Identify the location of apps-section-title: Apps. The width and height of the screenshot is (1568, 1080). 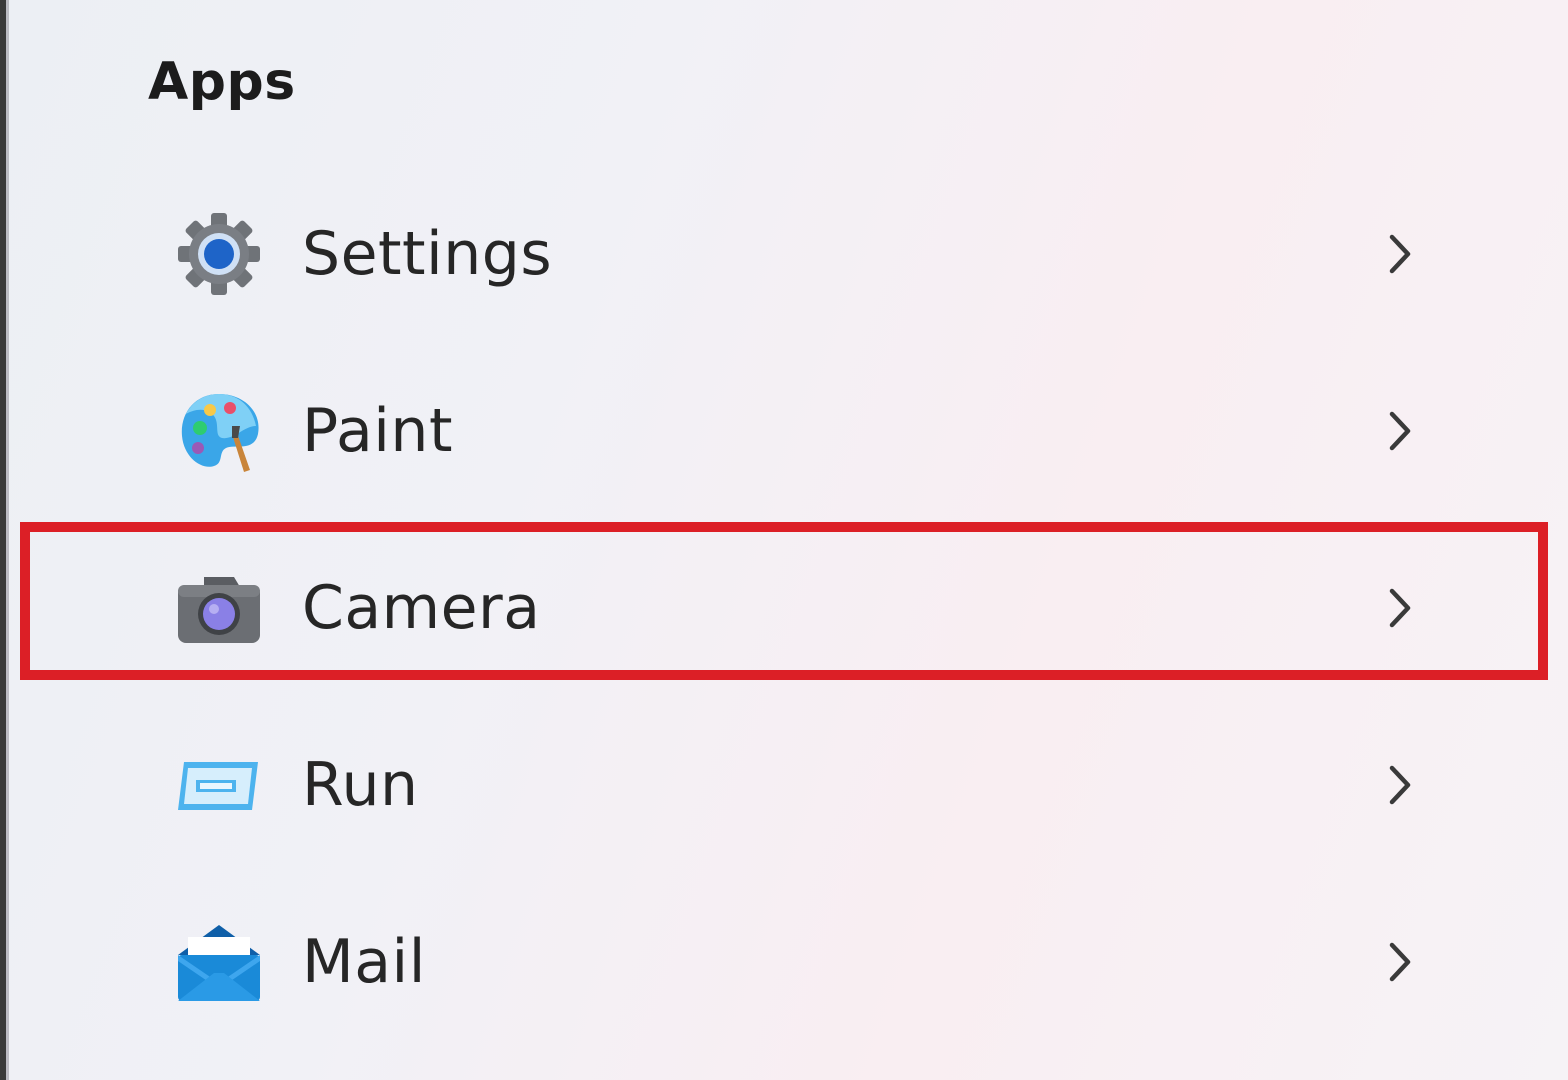
(222, 82).